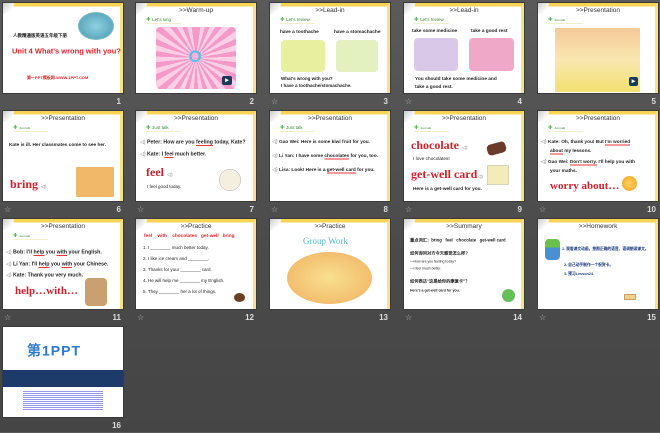 Image resolution: width=660 pixels, height=433 pixels. I want to click on logo: 第1PPT, so click(54, 351).